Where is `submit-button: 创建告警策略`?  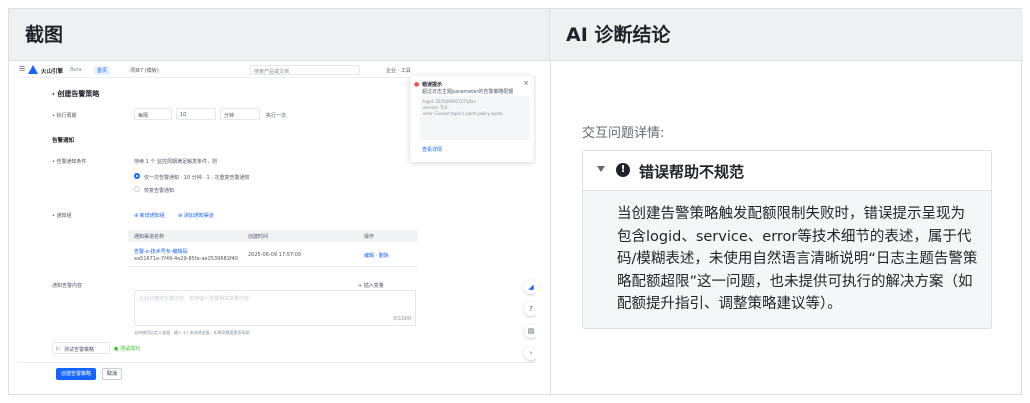
submit-button: 创建告警策略 is located at coordinates (76, 374).